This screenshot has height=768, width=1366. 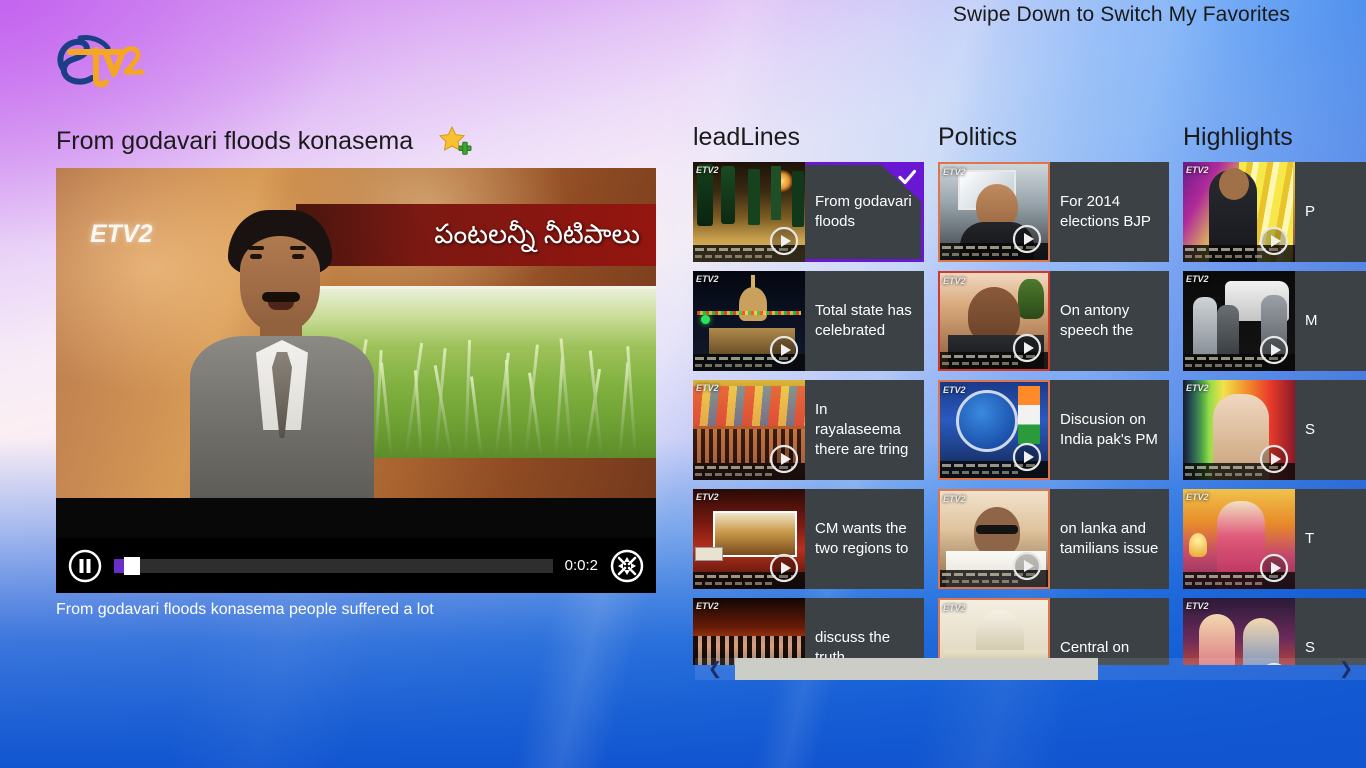 What do you see at coordinates (1310, 538) in the screenshot?
I see `tile-label: T` at bounding box center [1310, 538].